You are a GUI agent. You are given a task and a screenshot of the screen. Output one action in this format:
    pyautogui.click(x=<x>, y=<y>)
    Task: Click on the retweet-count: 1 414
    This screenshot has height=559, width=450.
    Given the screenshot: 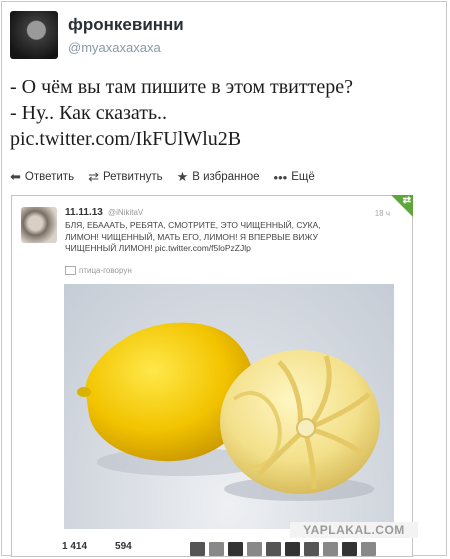 What is the action you would take?
    pyautogui.click(x=74, y=546)
    